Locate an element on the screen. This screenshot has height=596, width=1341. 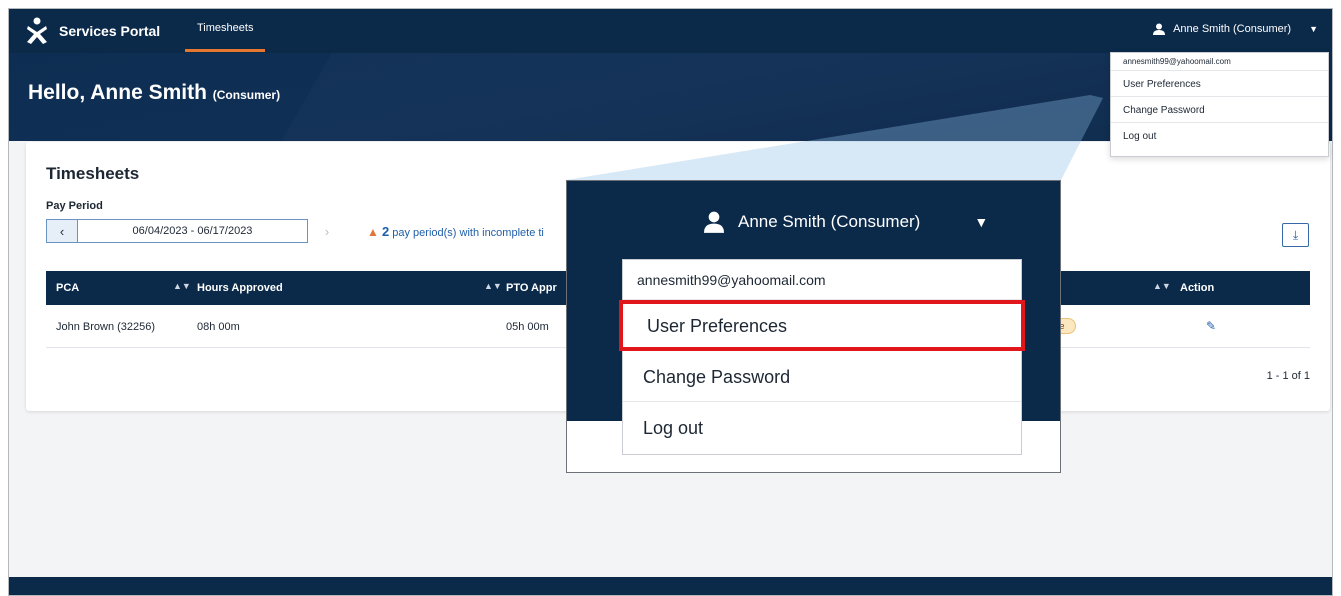
dropdown-email: annesmith99@yahoomail.com is located at coordinates (1219, 62).